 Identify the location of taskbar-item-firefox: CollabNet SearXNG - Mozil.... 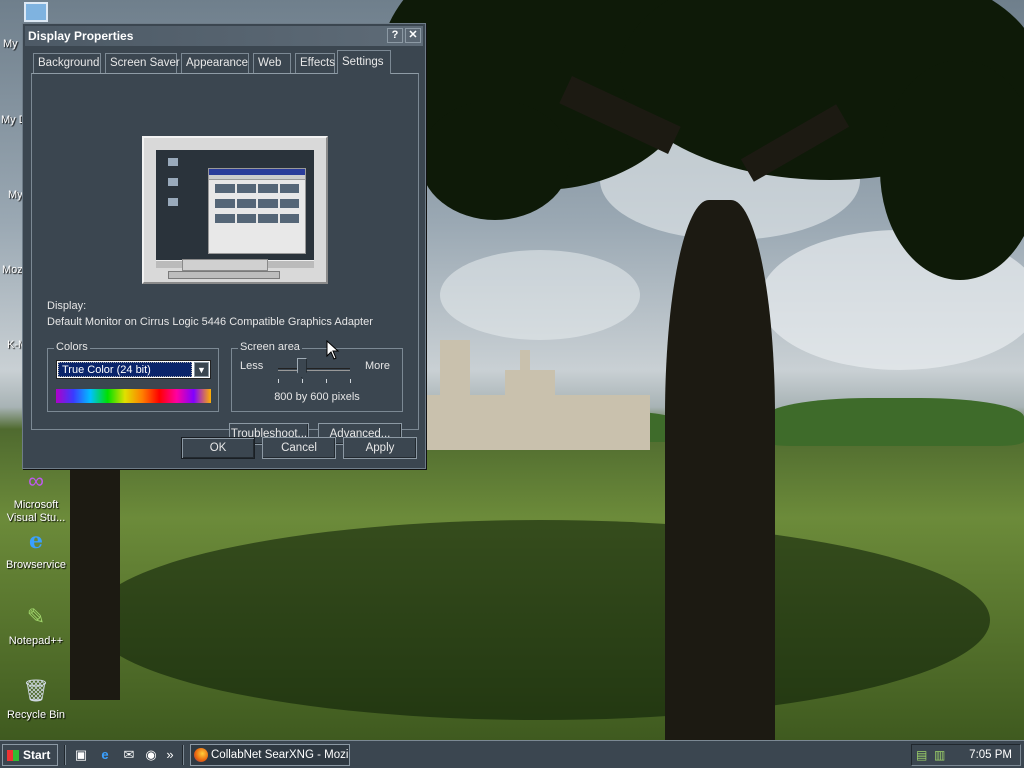
(270, 755).